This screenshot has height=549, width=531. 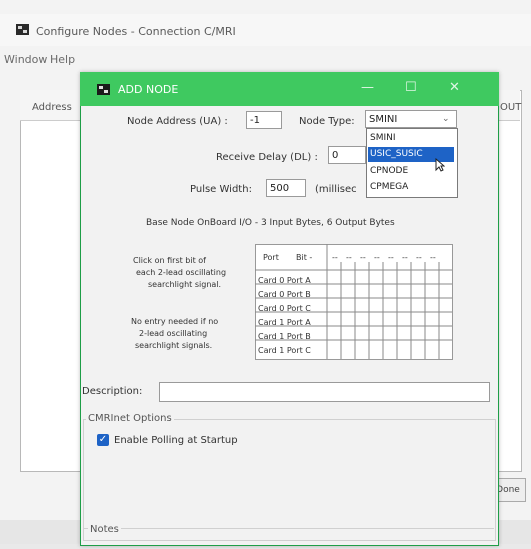 What do you see at coordinates (173, 333) in the screenshot?
I see `help-text-line: 2-lead oscillating` at bounding box center [173, 333].